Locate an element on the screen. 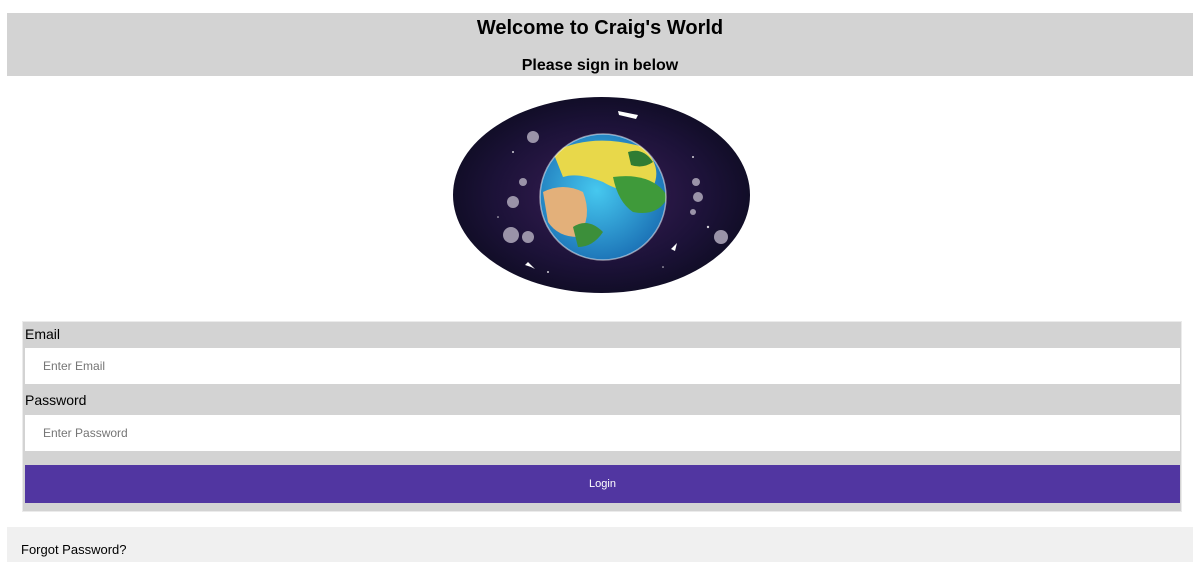  planet-world-icon is located at coordinates (601, 195).